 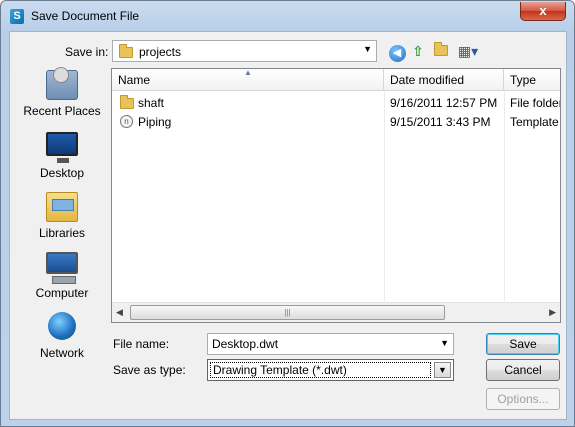 What do you see at coordinates (287, 16) in the screenshot?
I see `title-bar: S Save Document File x` at bounding box center [287, 16].